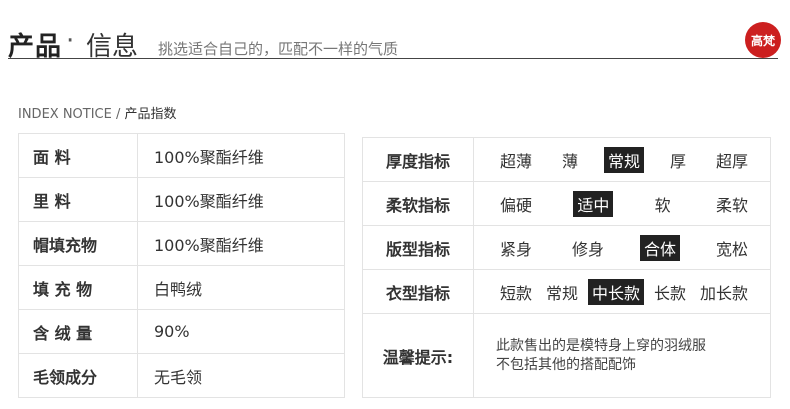  What do you see at coordinates (241, 331) in the screenshot?
I see `spec-value: 90%` at bounding box center [241, 331].